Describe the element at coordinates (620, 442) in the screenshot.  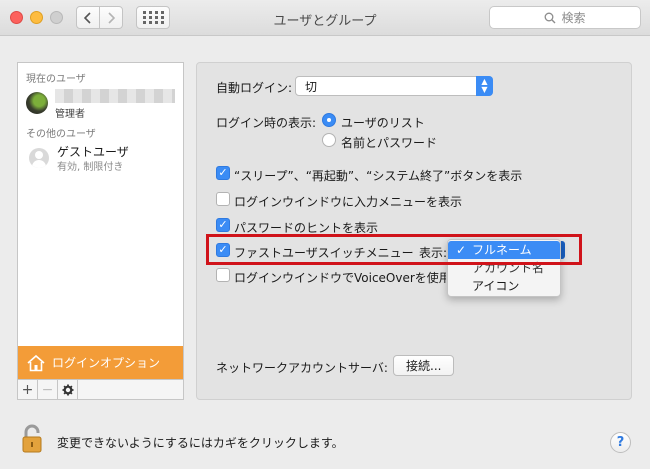
I see `help-button: ?` at that location.